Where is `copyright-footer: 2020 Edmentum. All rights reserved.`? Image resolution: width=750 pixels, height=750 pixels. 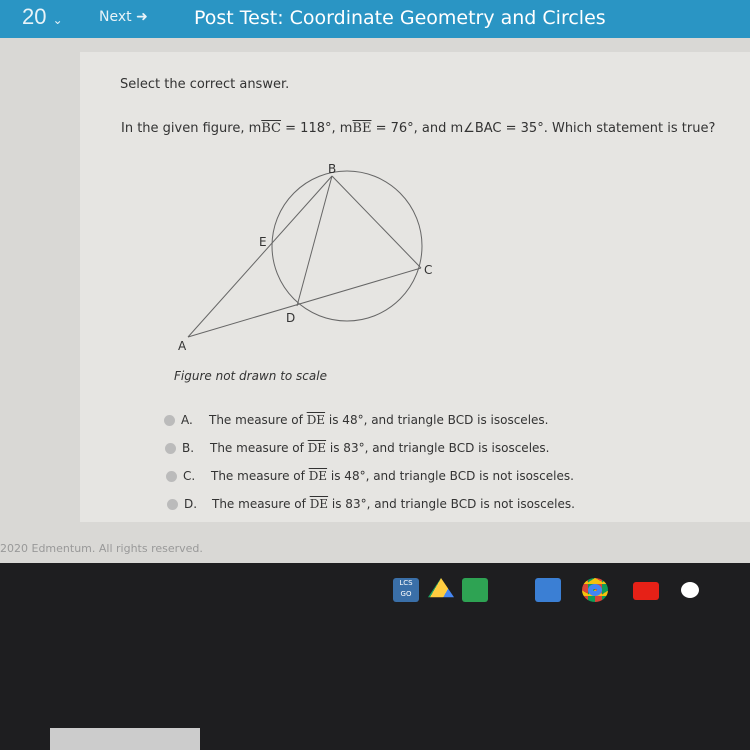
copyright-footer: 2020 Edmentum. All rights reserved. is located at coordinates (101, 548).